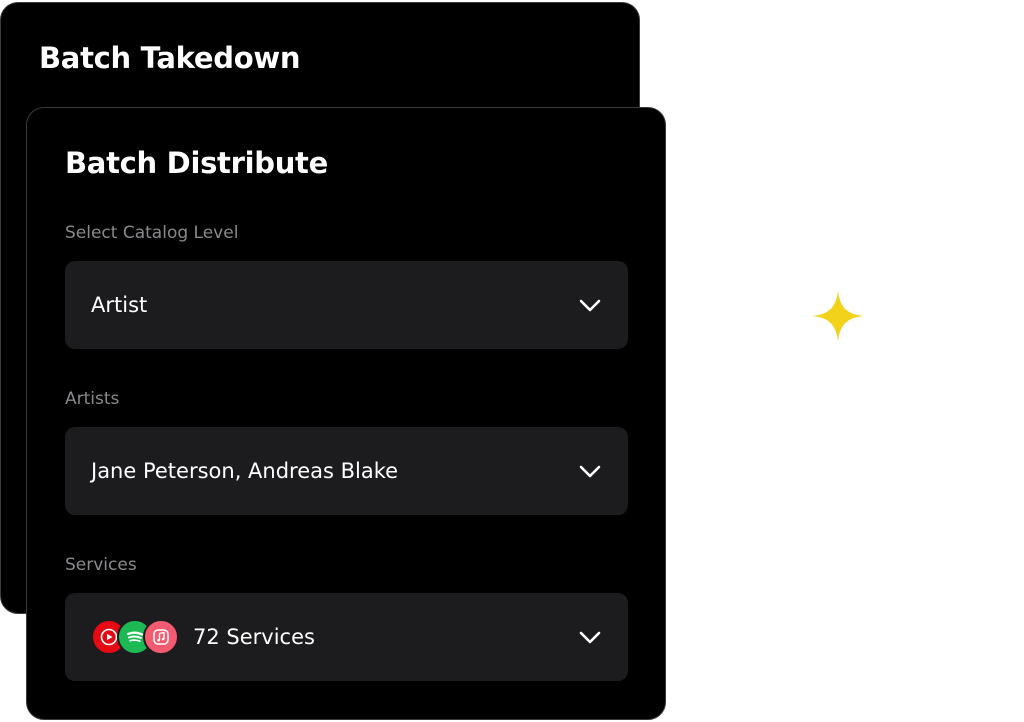 The image size is (1024, 722). I want to click on artists-value: Jane Peterson, Andreas Blake, so click(245, 471).